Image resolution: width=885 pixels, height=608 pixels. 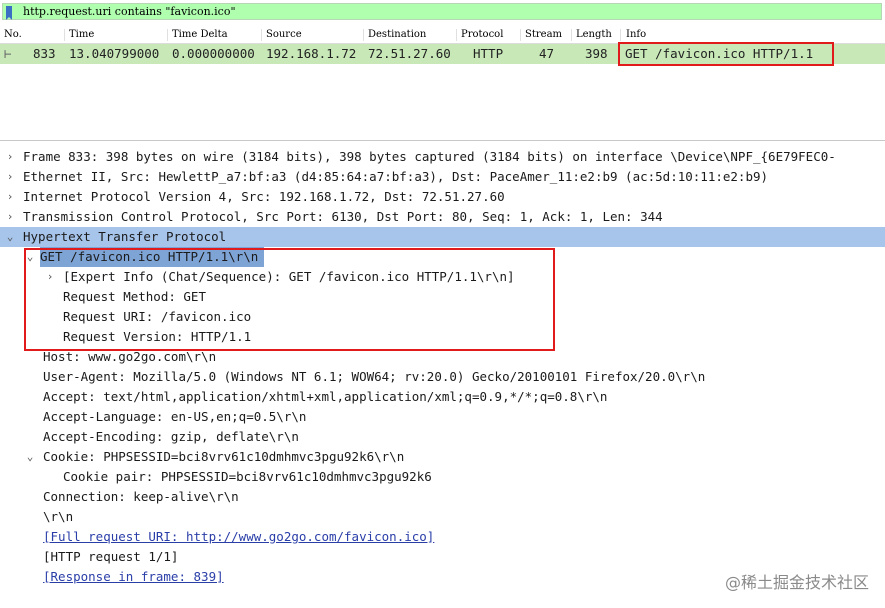 I want to click on tree-item-crlf: \r\n, so click(x=442, y=517).